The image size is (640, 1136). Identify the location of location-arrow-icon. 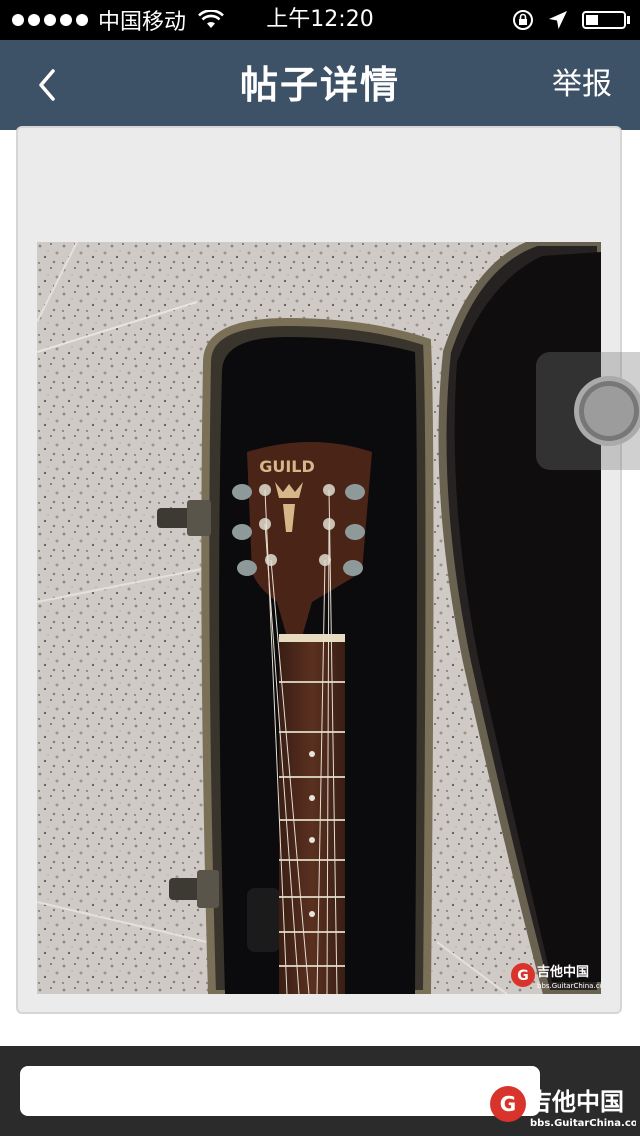
(558, 20).